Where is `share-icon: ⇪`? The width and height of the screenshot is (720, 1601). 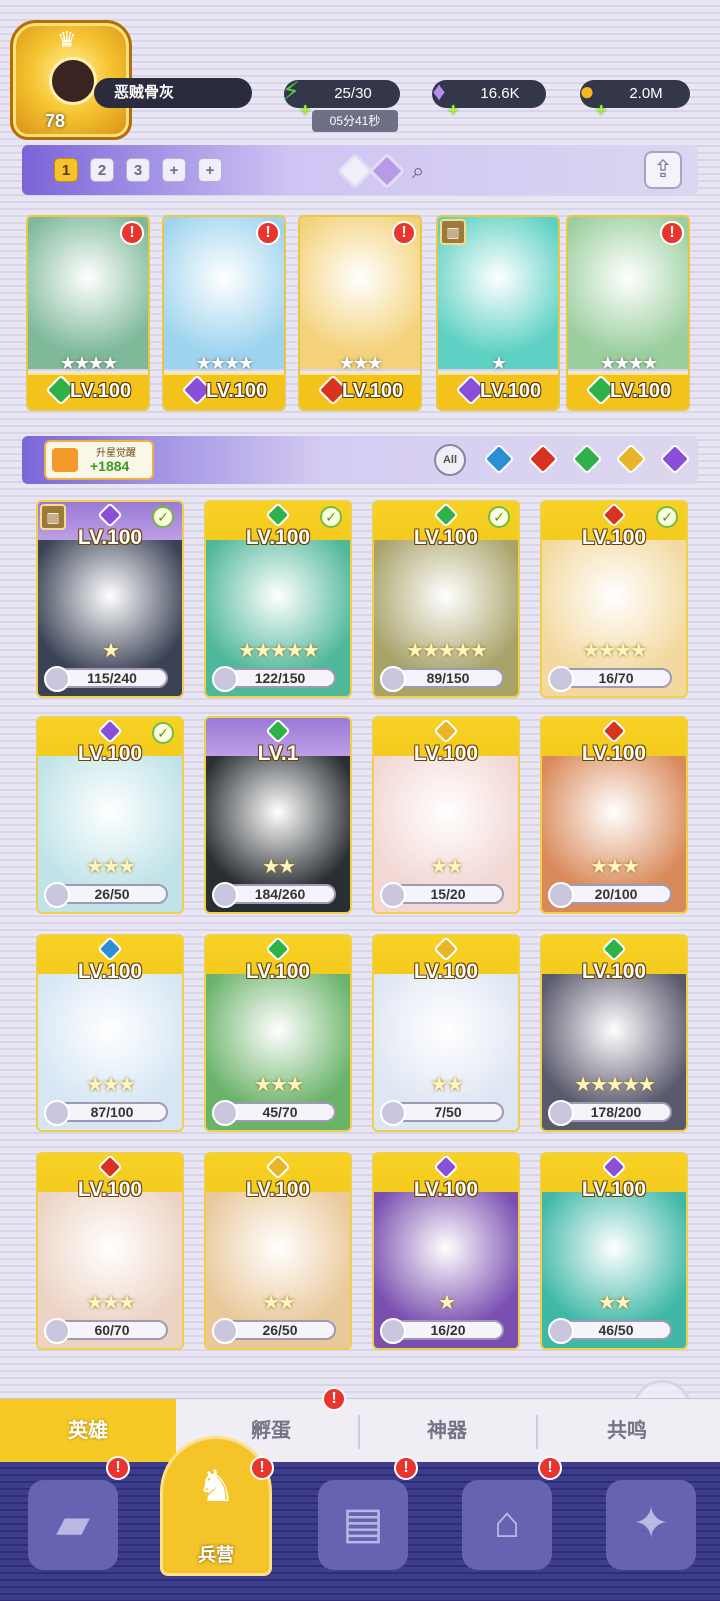
share-icon: ⇪ is located at coordinates (663, 169).